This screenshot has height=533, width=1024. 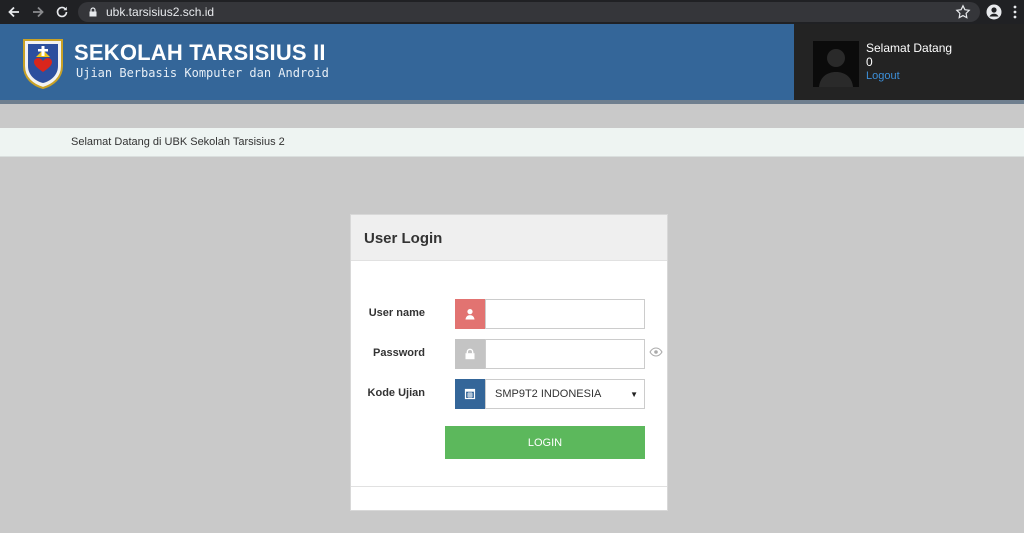 What do you see at coordinates (202, 73) in the screenshot?
I see `site-subtitle: Ujian Berbasis Komputer dan Android` at bounding box center [202, 73].